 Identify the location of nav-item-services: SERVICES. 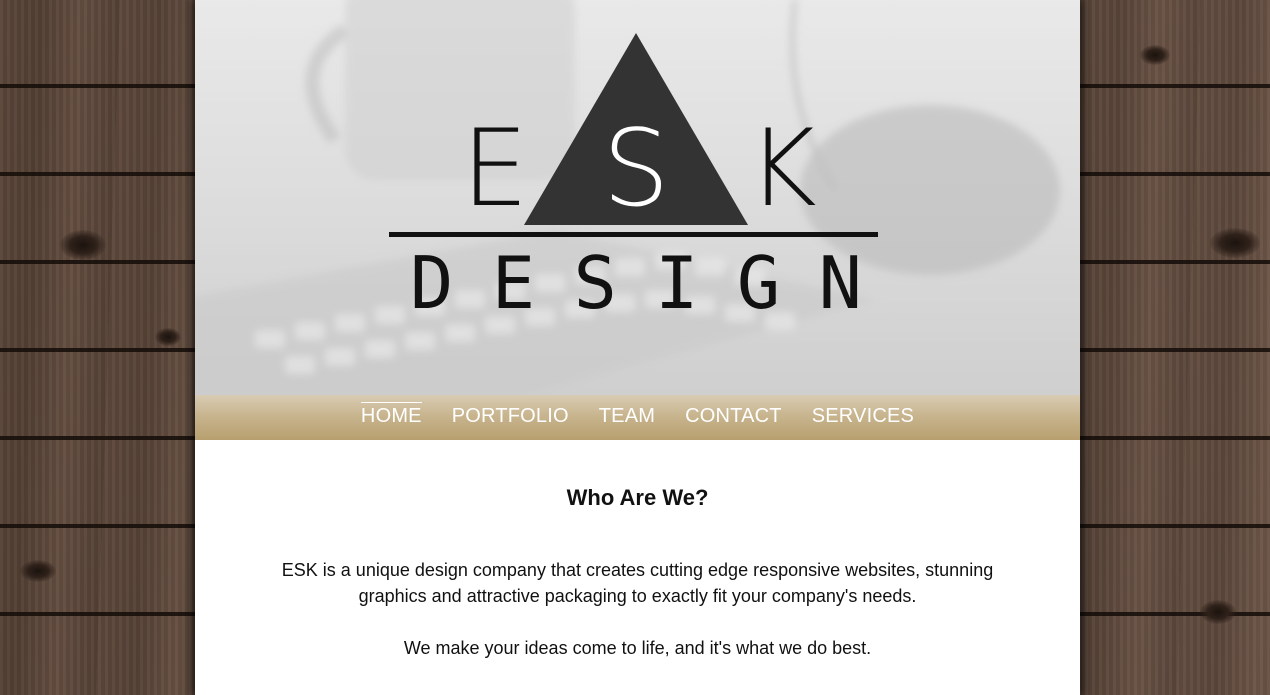
(863, 416).